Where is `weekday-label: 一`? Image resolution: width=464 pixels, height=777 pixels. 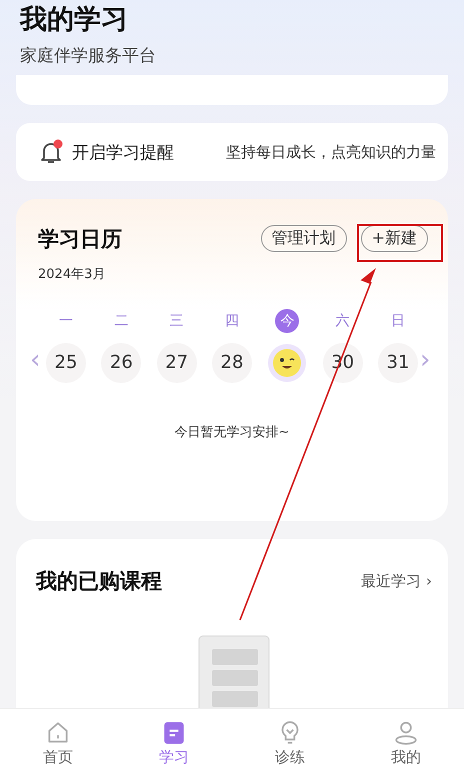 weekday-label: 一 is located at coordinates (66, 321).